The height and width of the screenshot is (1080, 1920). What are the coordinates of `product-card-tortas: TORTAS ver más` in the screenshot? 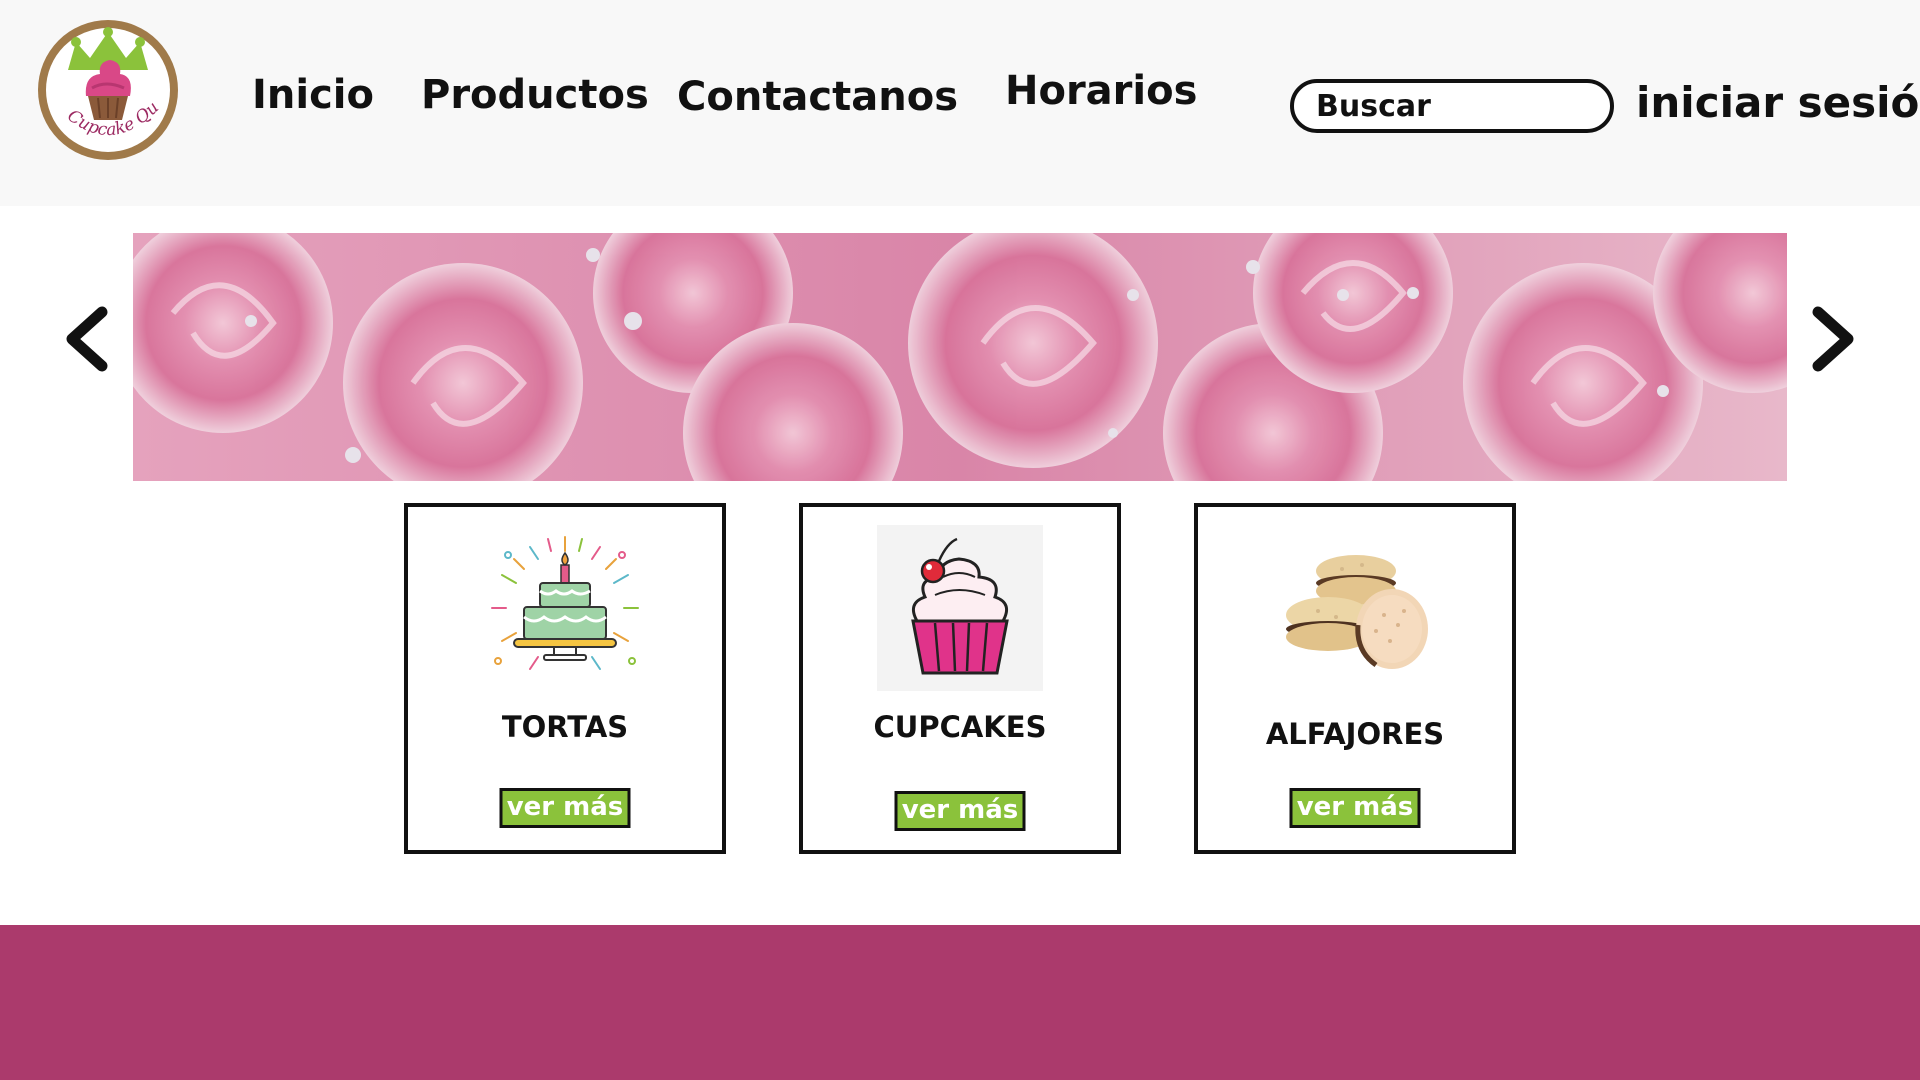 It's located at (565, 678).